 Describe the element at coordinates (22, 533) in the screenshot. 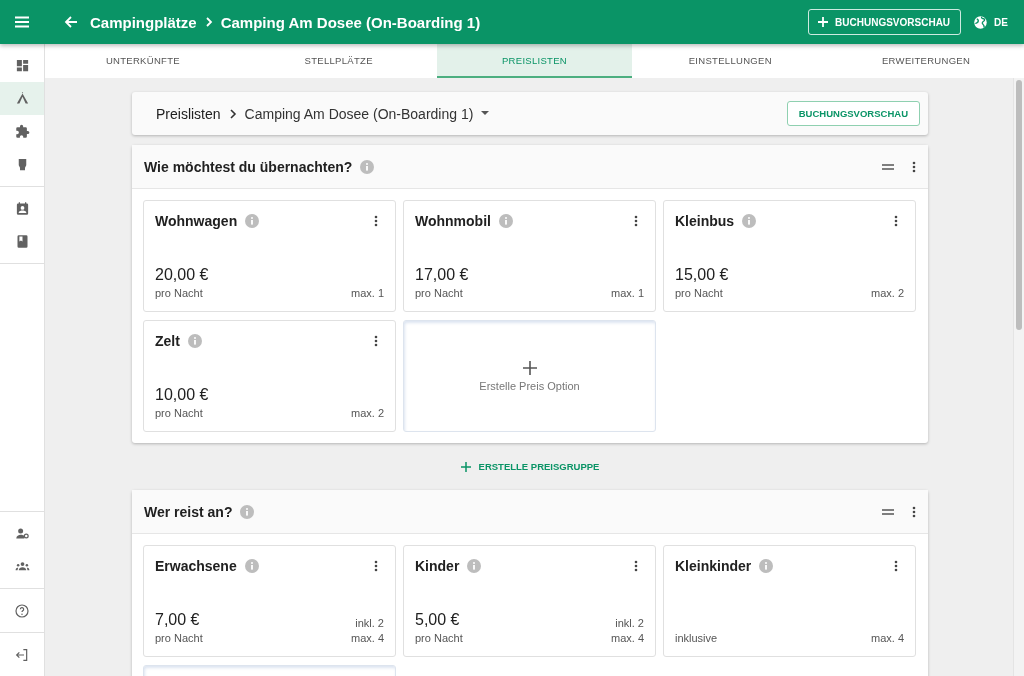

I see `person-gear-icon` at that location.